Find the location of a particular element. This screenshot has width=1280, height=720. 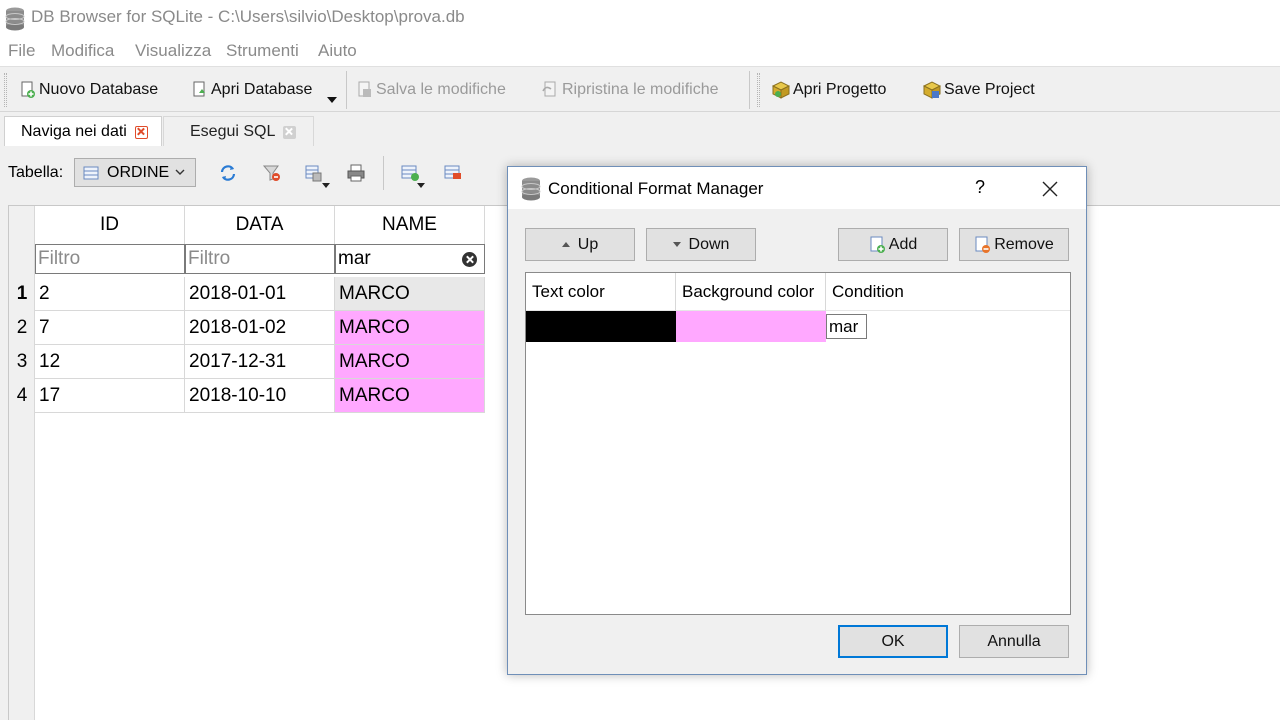

column-header-background-color: Background color is located at coordinates (751, 292).